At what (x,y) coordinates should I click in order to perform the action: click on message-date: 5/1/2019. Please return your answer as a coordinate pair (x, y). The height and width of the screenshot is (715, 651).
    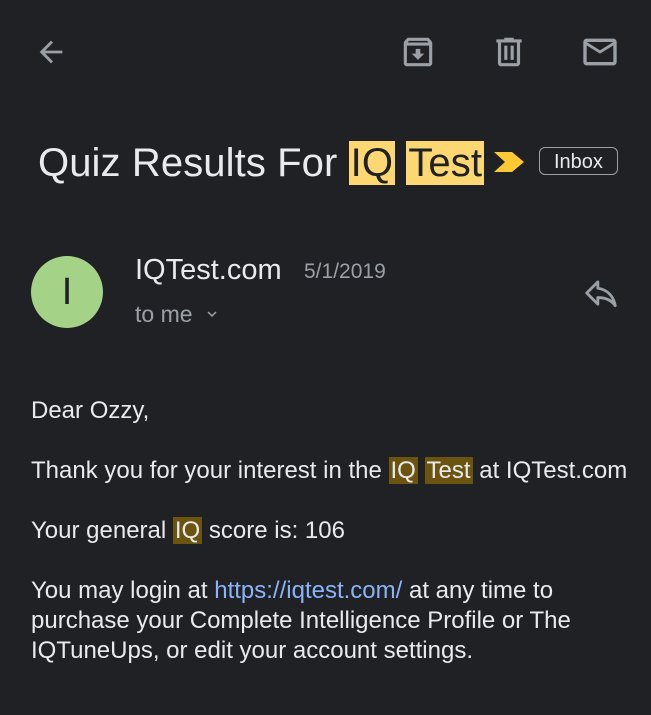
    Looking at the image, I should click on (345, 271).